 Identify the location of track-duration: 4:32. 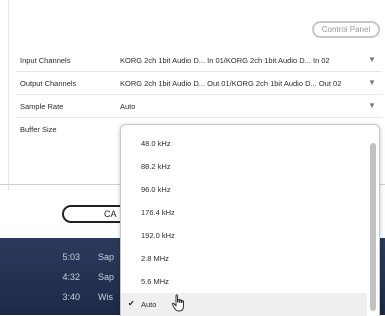
(71, 277).